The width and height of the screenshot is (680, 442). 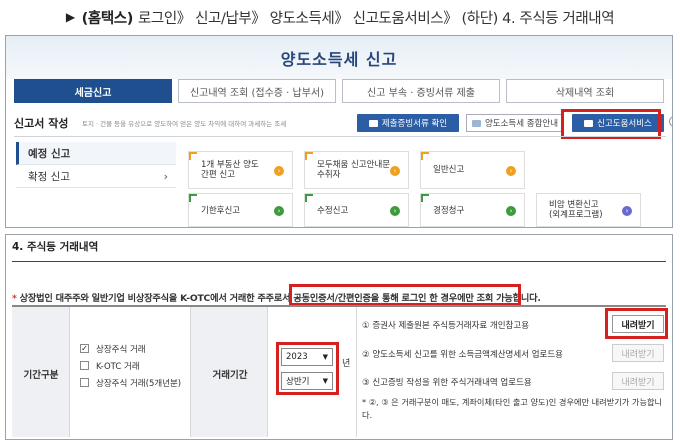 I want to click on card-file-conversion: 비암 변환신고 (외계프로그램) ›, so click(x=588, y=210).